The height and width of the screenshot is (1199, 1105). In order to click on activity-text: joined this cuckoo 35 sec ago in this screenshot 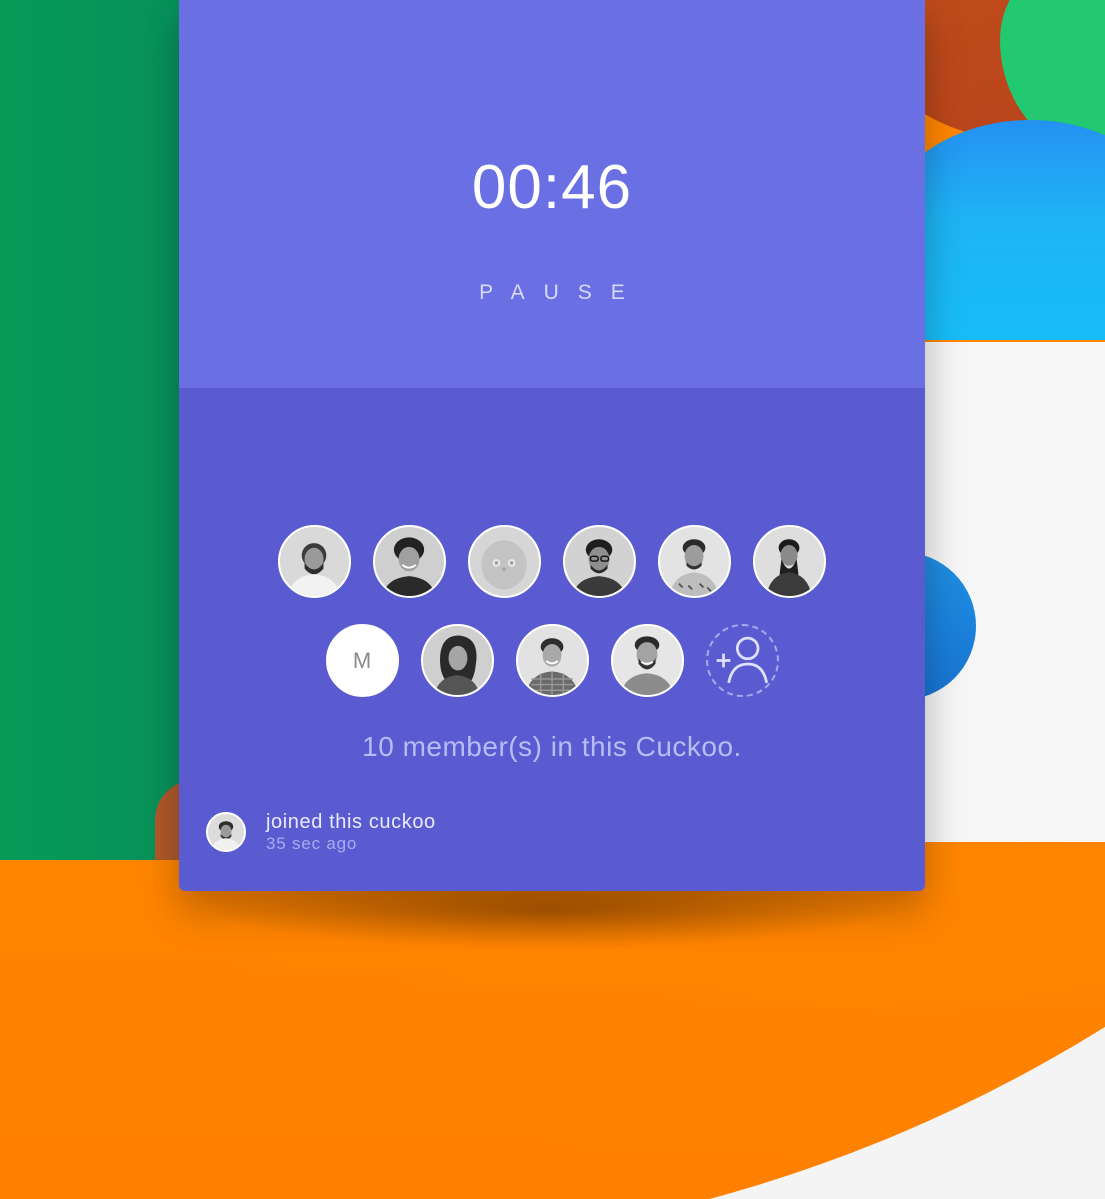, I will do `click(351, 832)`.